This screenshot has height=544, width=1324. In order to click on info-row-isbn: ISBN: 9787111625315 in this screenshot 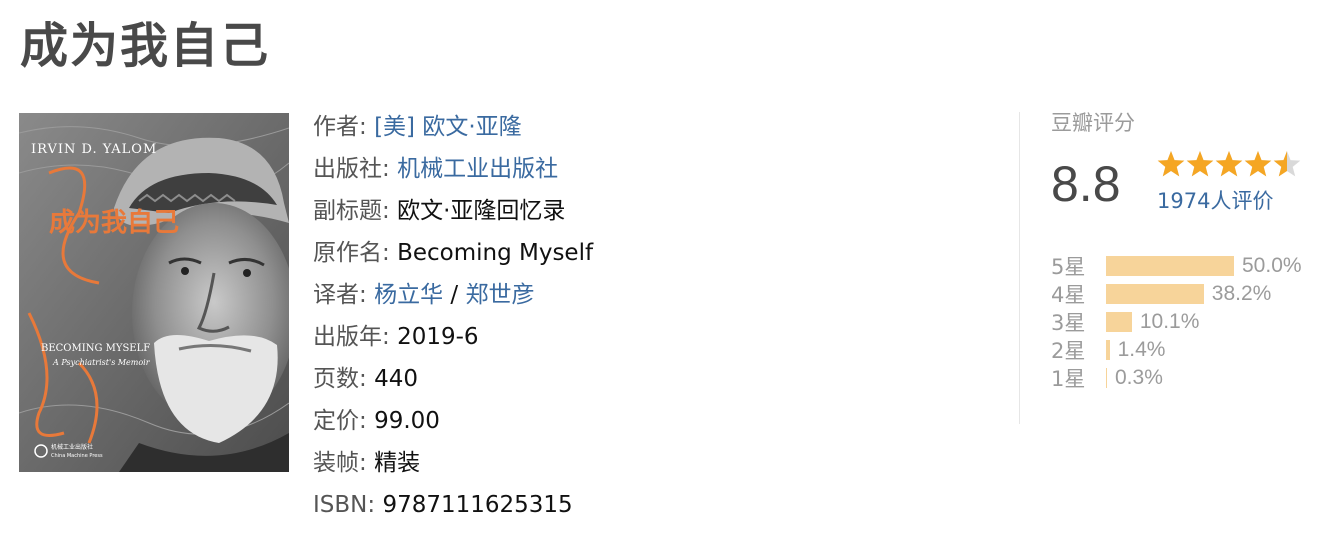, I will do `click(653, 505)`.